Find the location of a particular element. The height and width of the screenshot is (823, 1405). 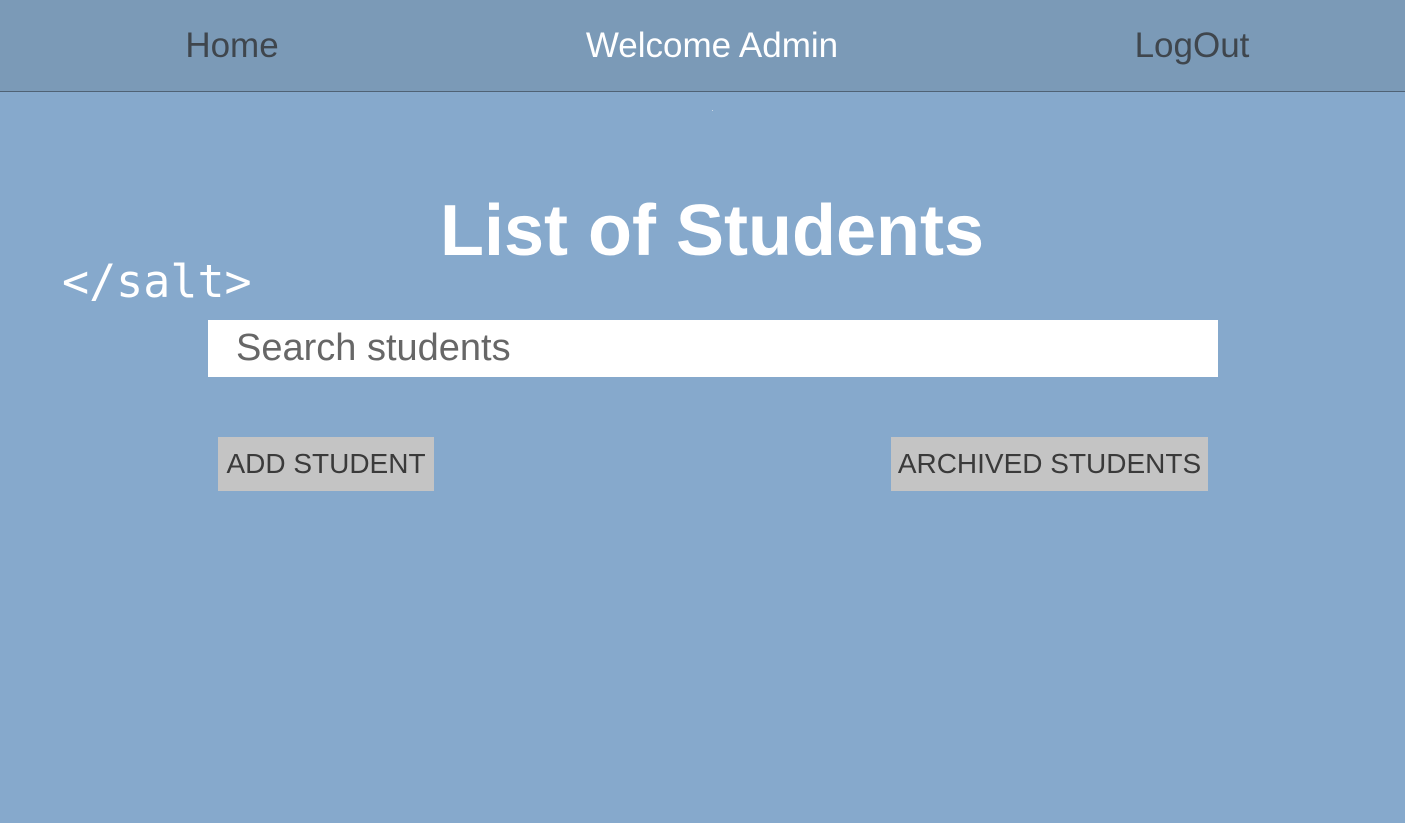

search-students-input is located at coordinates (713, 348).